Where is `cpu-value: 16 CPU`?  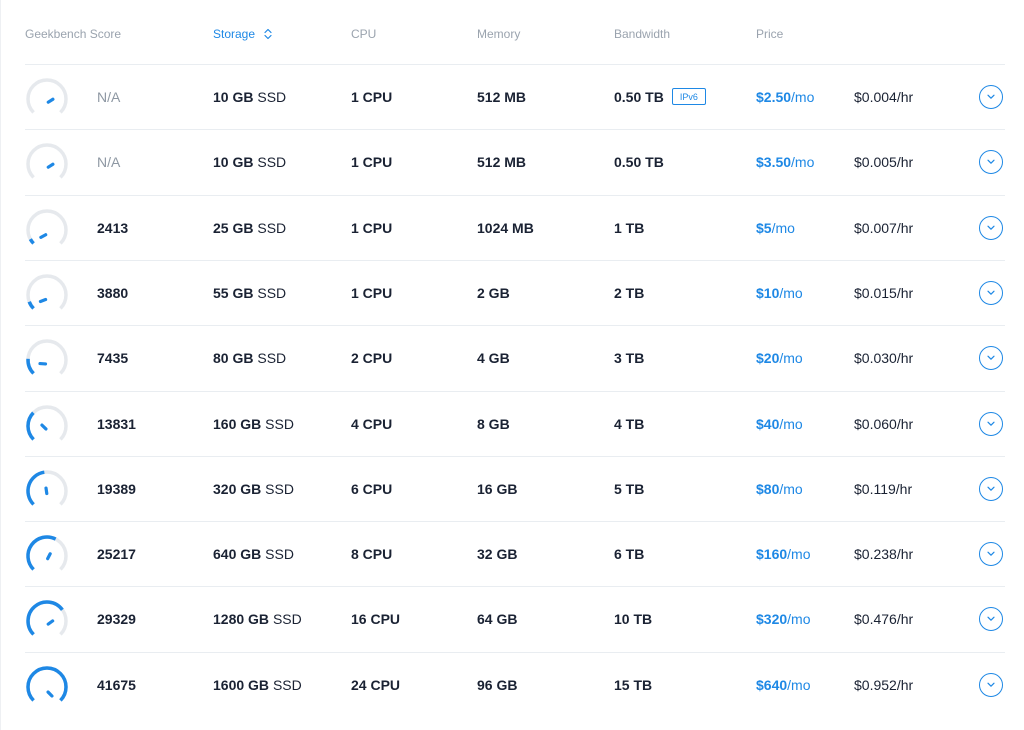
cpu-value: 16 CPU is located at coordinates (376, 619).